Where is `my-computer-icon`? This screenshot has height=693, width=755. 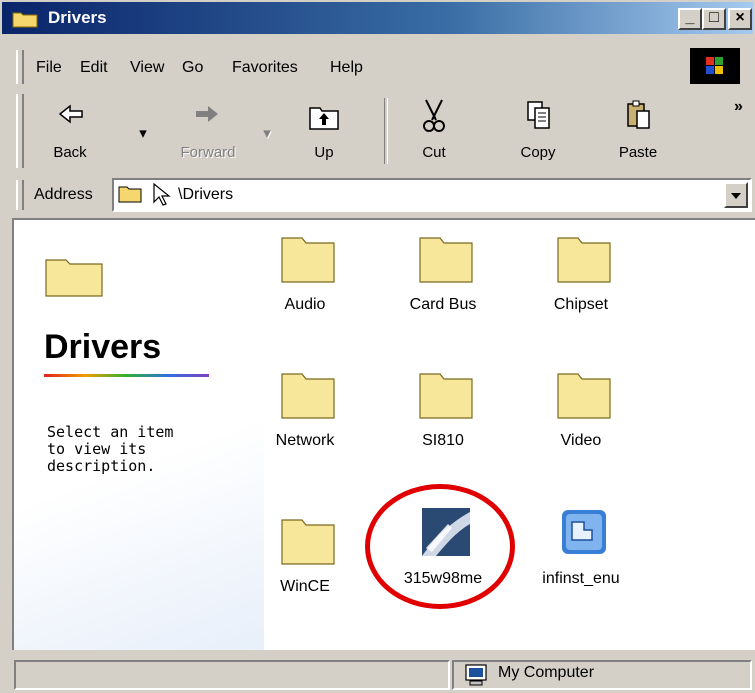
my-computer-icon is located at coordinates (476, 675).